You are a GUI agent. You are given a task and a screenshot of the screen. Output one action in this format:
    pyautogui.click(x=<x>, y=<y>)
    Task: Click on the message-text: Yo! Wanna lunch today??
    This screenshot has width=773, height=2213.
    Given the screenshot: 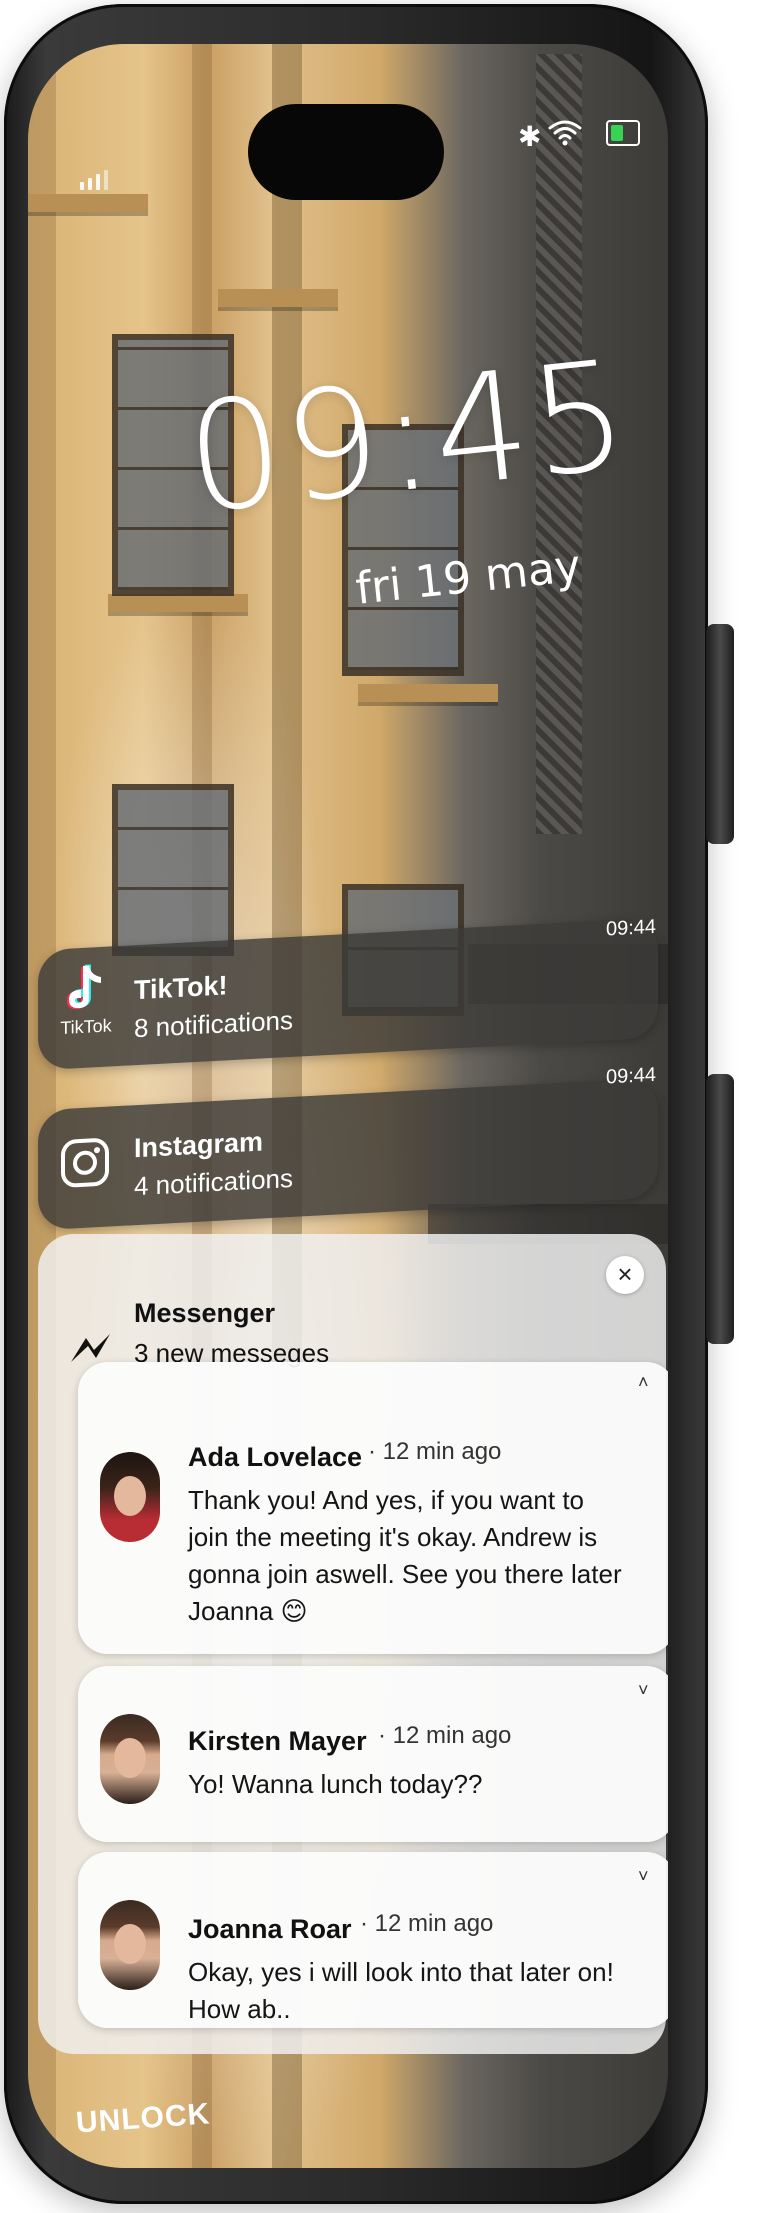 What is the action you would take?
    pyautogui.click(x=335, y=1784)
    